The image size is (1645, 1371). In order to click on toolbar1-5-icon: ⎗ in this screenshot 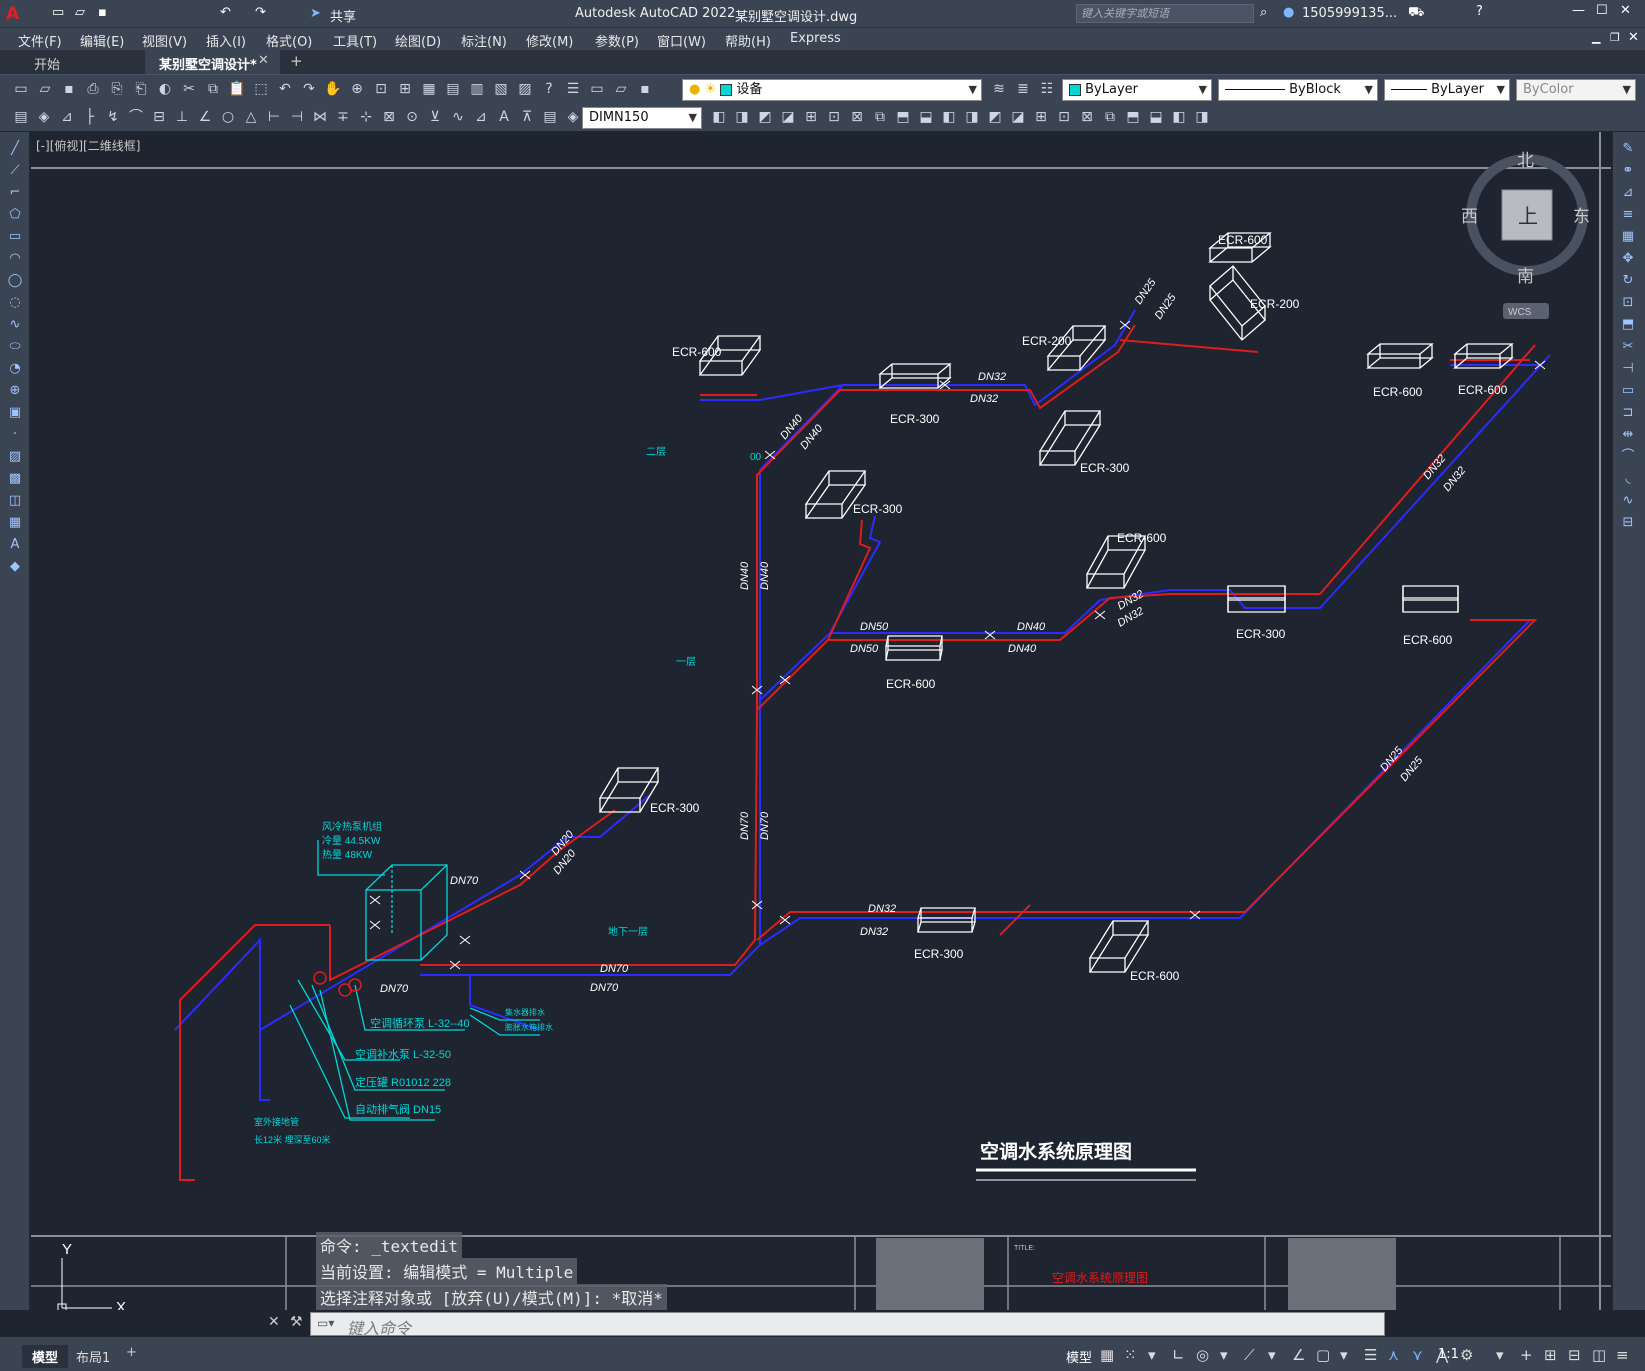, I will do `click(141, 89)`.